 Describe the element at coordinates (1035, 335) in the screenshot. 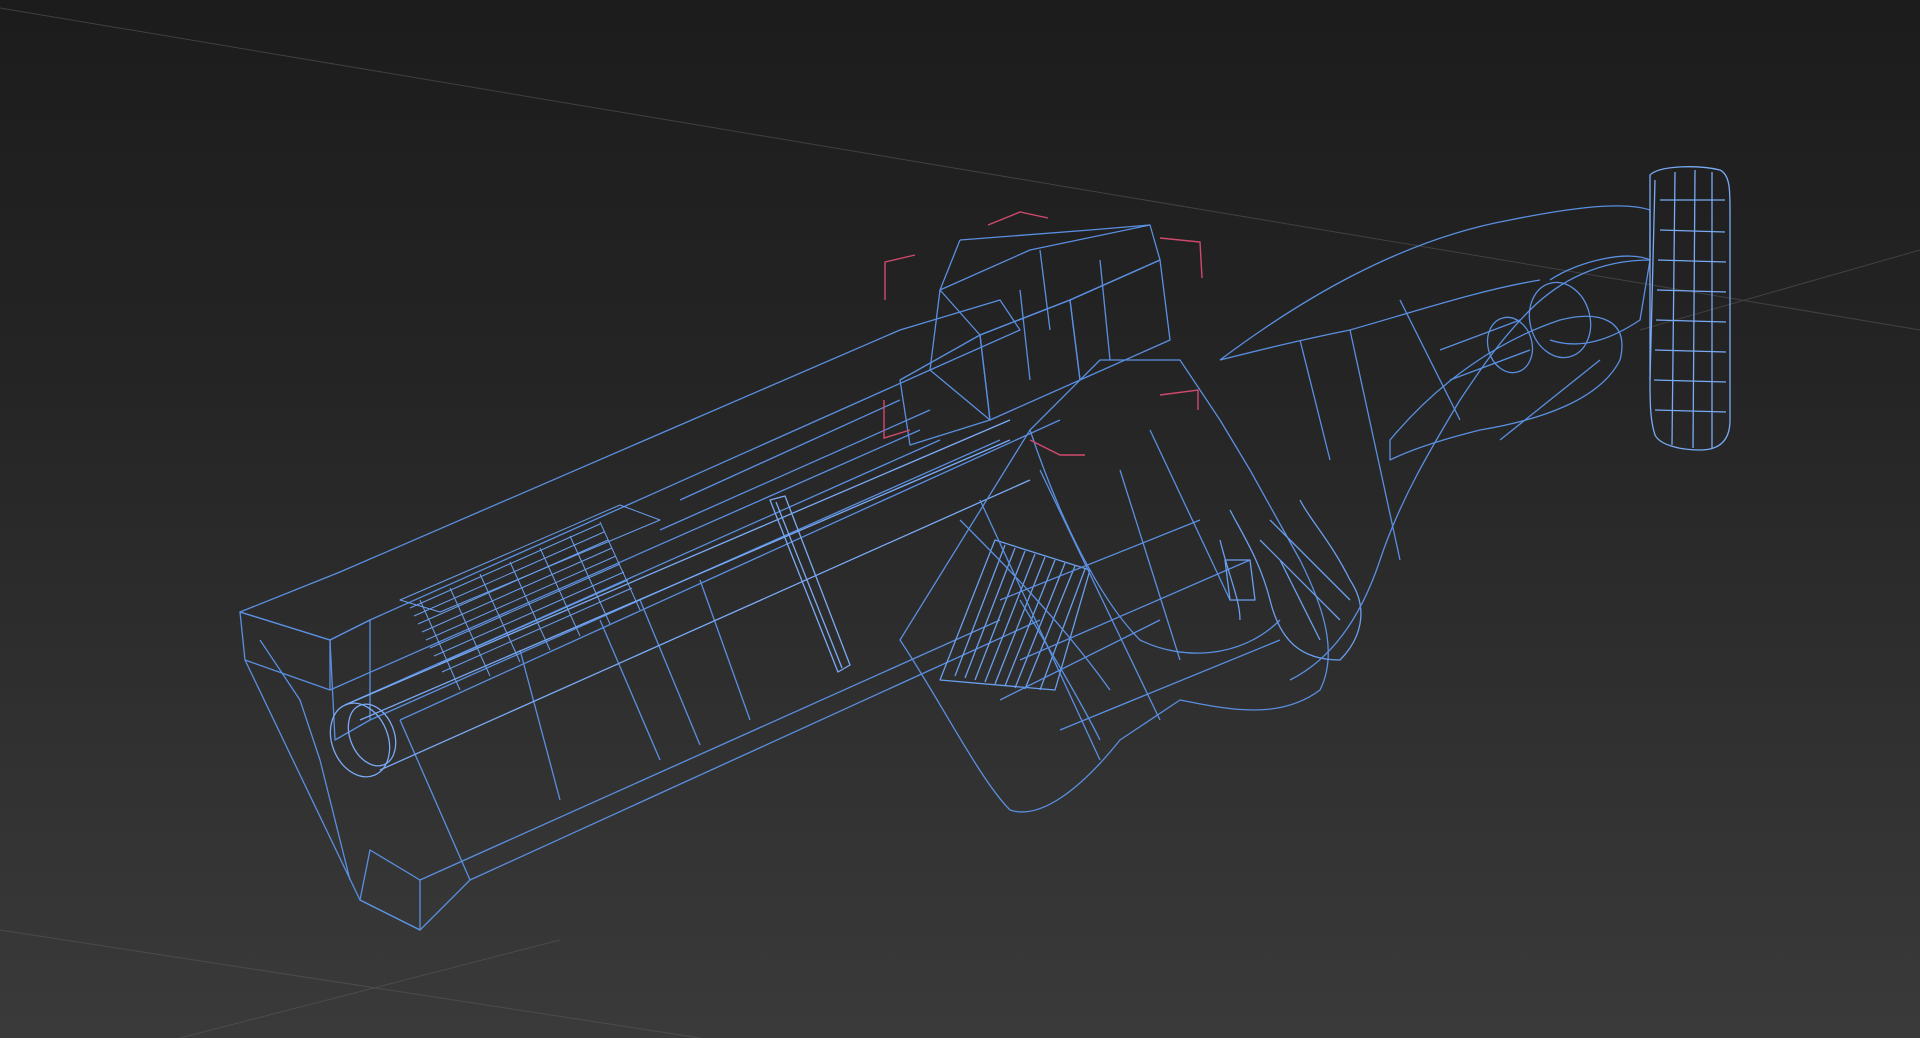

I see `scope-mount` at that location.